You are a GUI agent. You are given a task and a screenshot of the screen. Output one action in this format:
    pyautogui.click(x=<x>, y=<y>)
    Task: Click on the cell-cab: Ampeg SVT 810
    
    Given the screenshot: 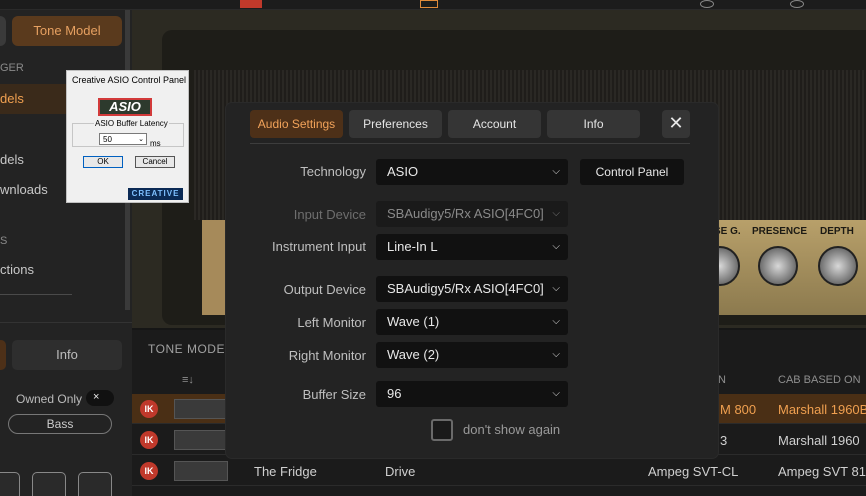 What is the action you would take?
    pyautogui.click(x=822, y=471)
    